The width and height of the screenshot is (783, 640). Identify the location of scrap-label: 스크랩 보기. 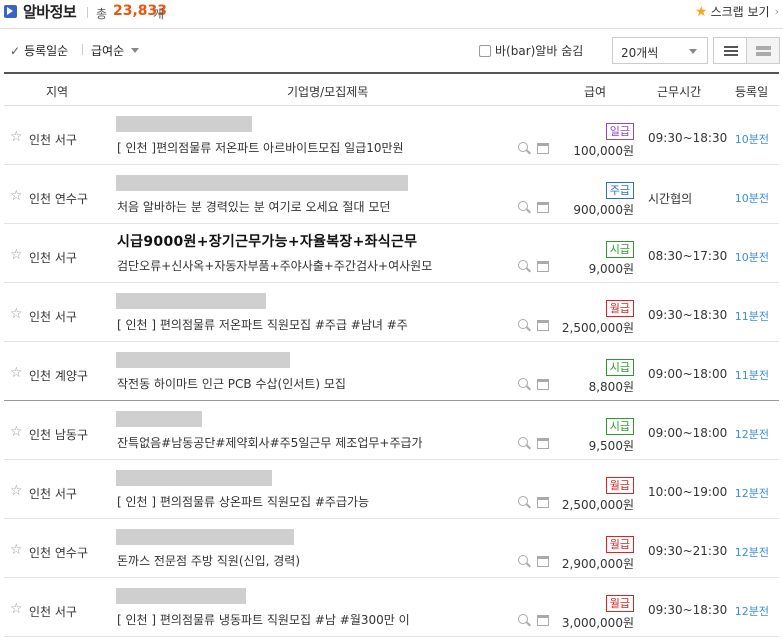
(740, 12).